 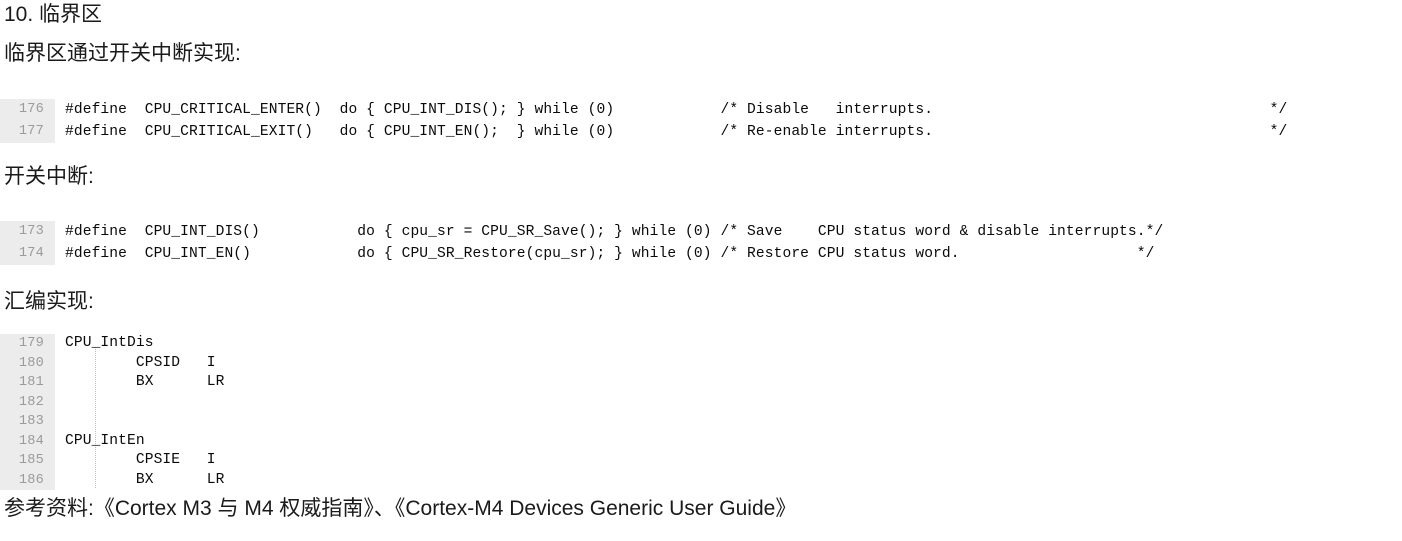 What do you see at coordinates (49, 301) in the screenshot?
I see `assembly-heading: 汇编实现:` at bounding box center [49, 301].